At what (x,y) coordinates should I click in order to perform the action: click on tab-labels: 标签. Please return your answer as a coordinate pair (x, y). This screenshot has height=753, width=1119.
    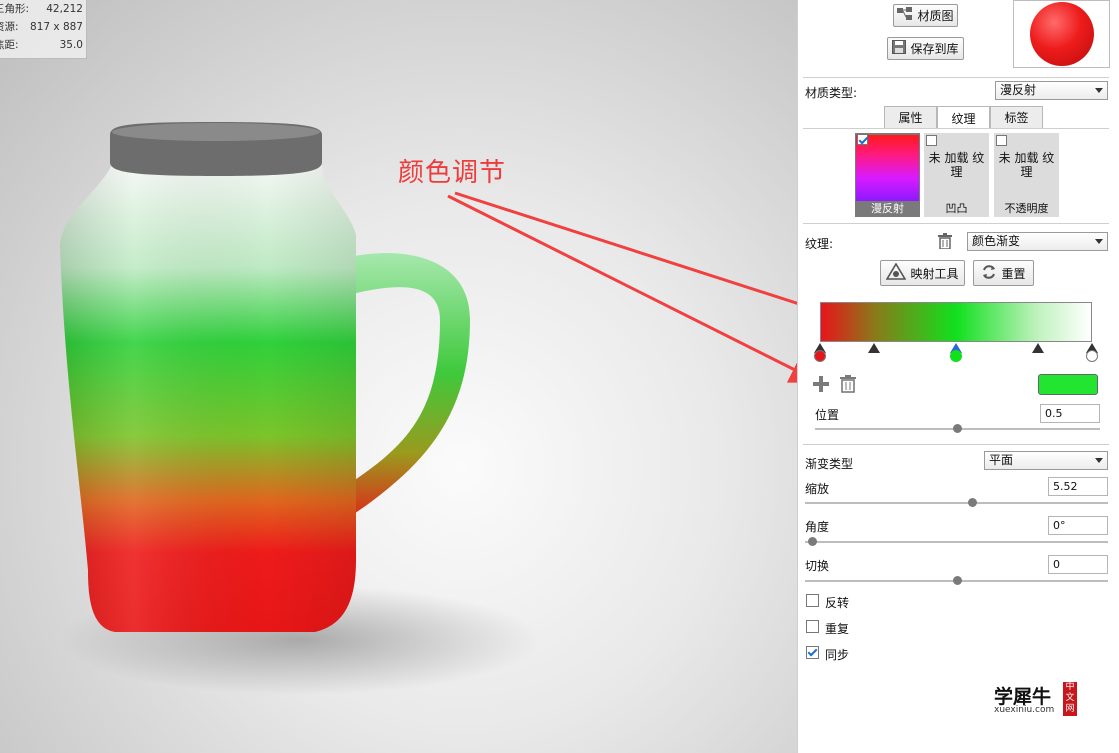
    Looking at the image, I should click on (1016, 117).